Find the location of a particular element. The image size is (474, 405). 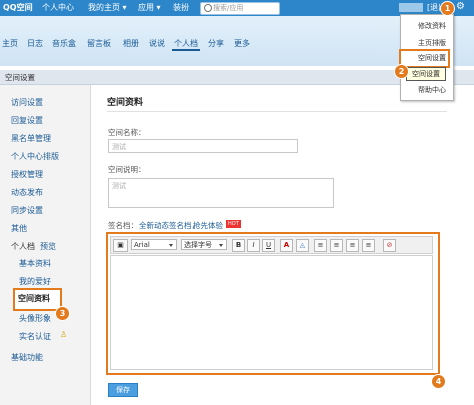

nav-item-blog: 日志 is located at coordinates (35, 43).